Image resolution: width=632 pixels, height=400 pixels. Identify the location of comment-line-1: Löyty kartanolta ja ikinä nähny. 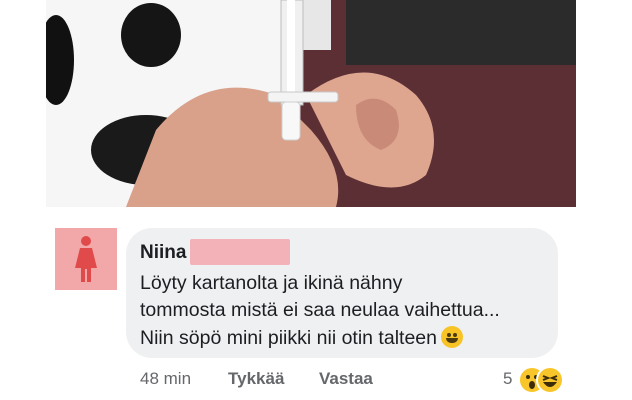
(271, 283).